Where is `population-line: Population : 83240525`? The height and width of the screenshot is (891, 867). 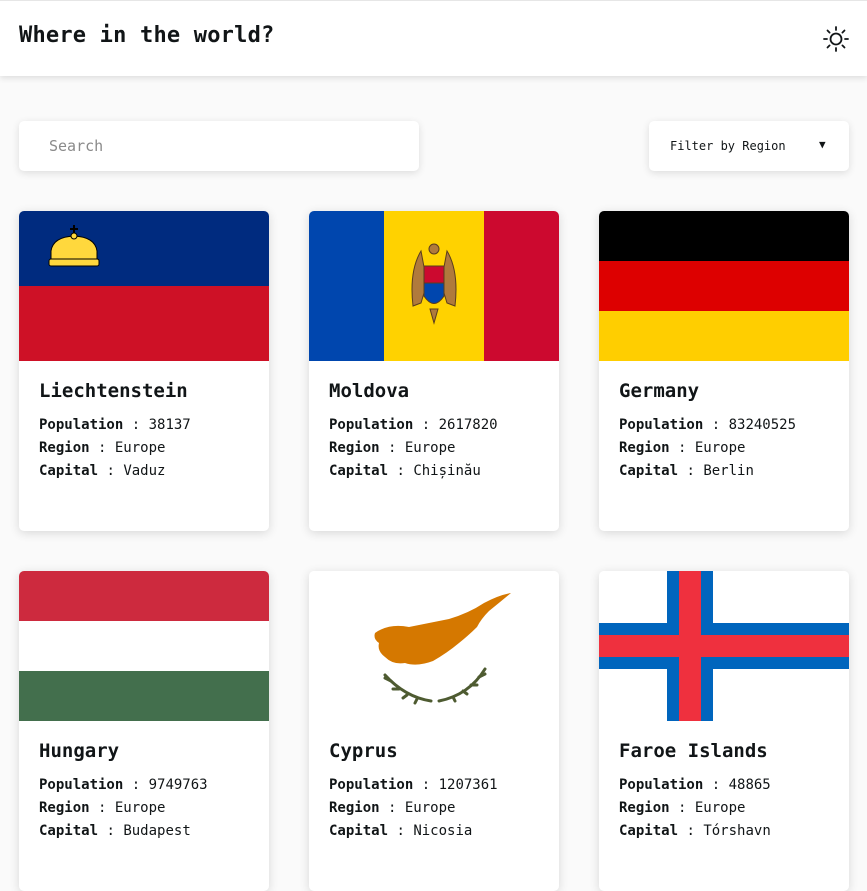
population-line: Population : 83240525 is located at coordinates (707, 425).